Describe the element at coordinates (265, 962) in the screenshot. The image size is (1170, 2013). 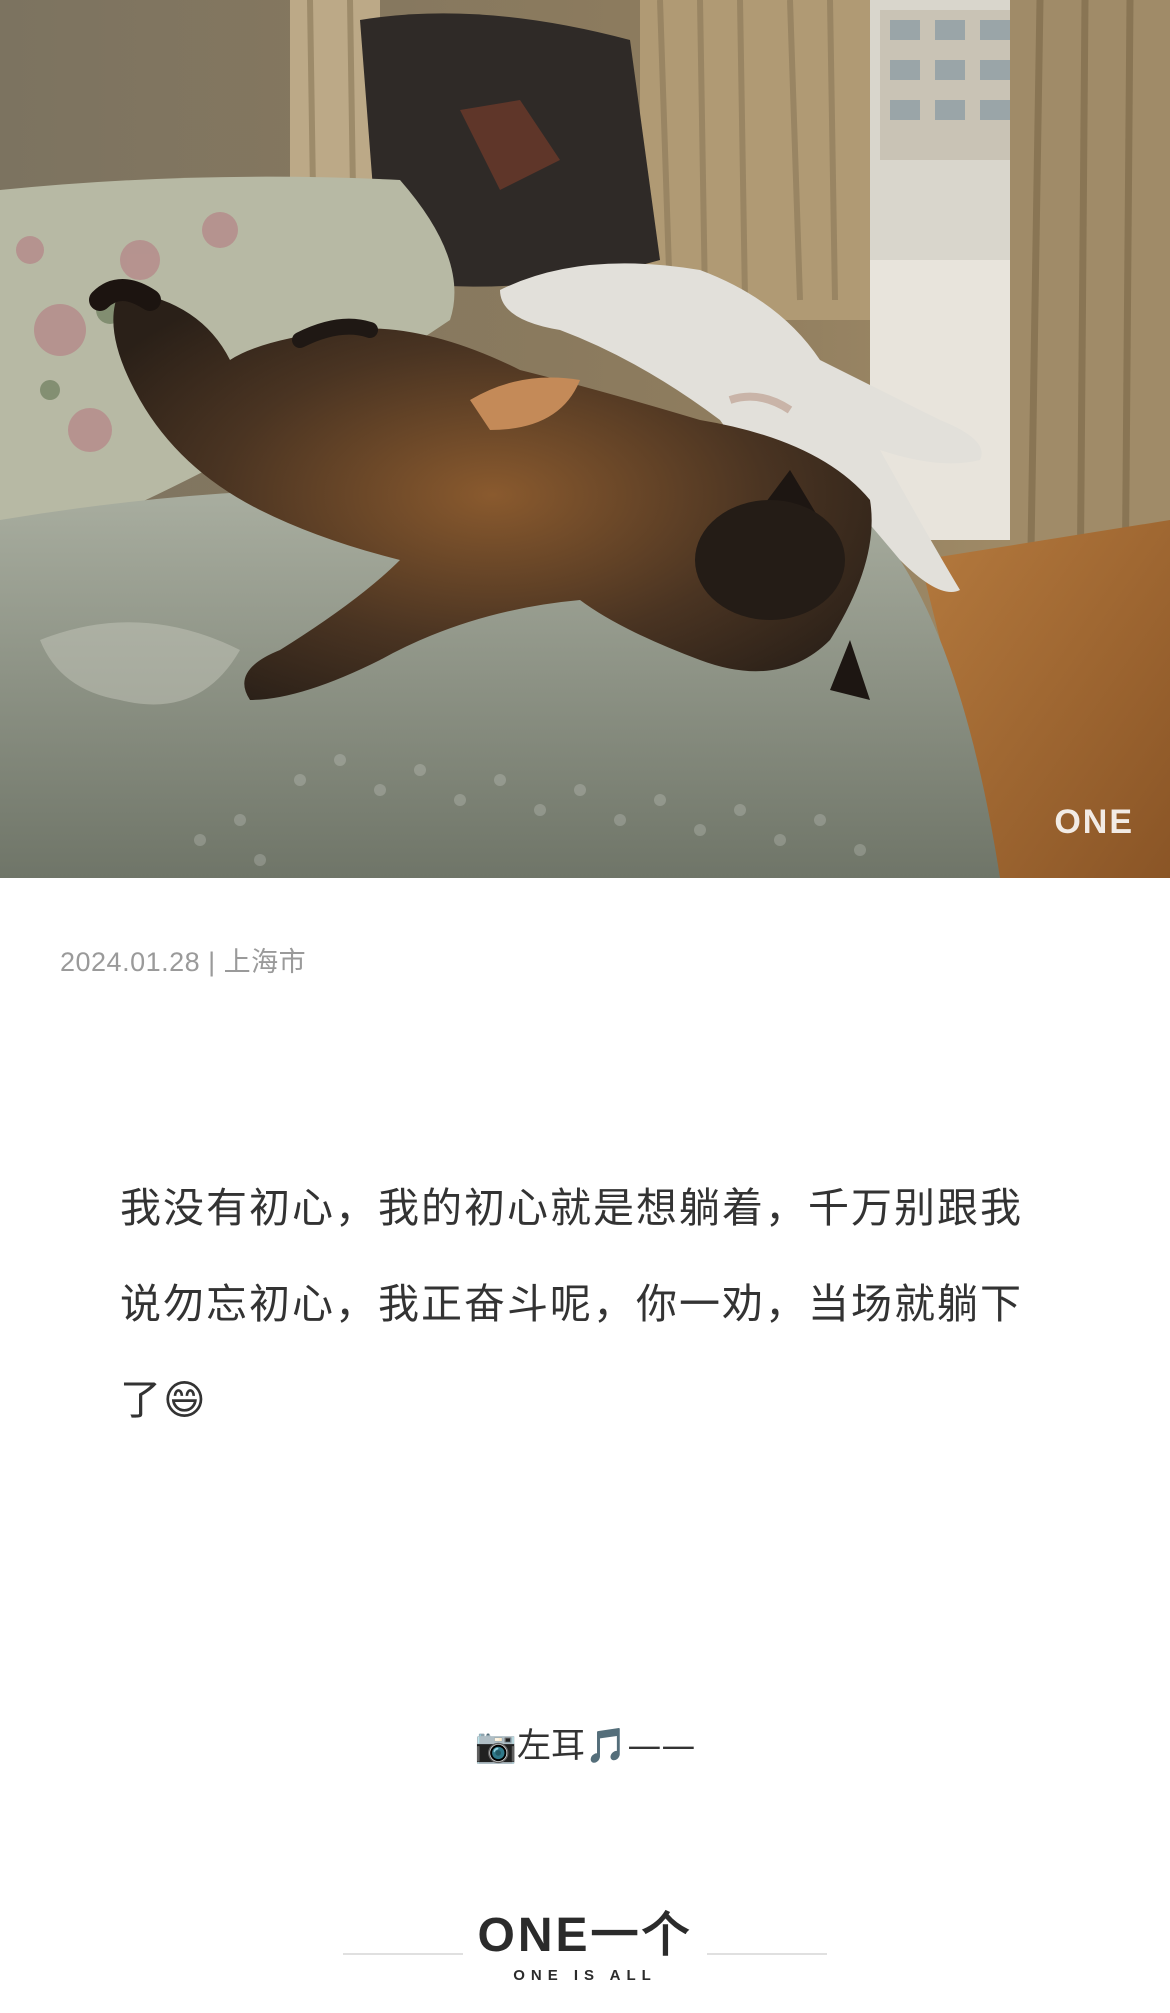
I see `post-location: 上海市` at that location.